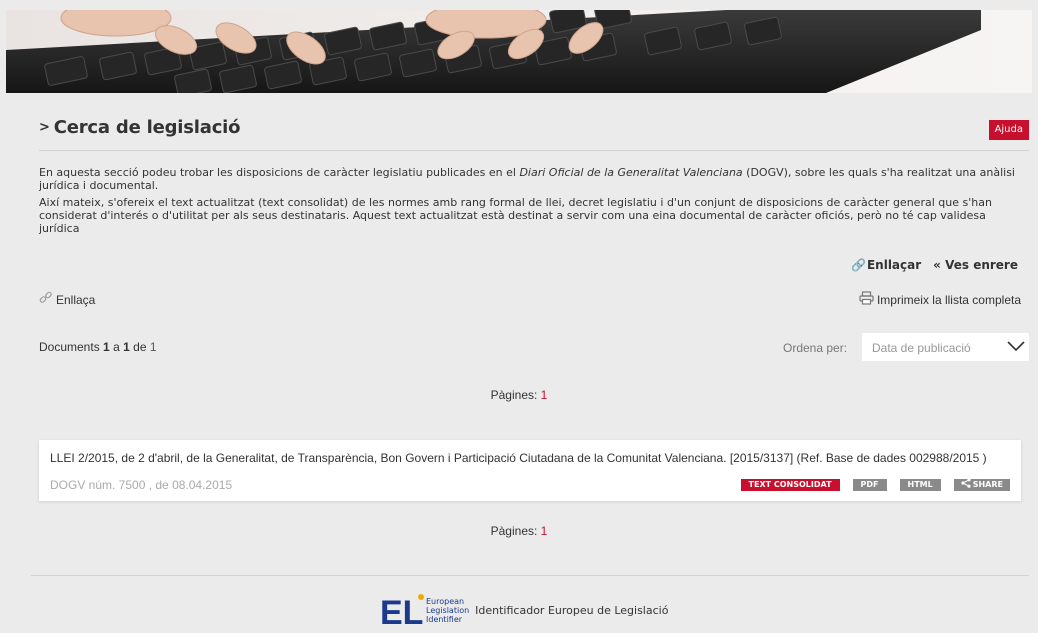 This screenshot has width=1038, height=633. What do you see at coordinates (445, 601) in the screenshot?
I see `eli-line-1: European` at bounding box center [445, 601].